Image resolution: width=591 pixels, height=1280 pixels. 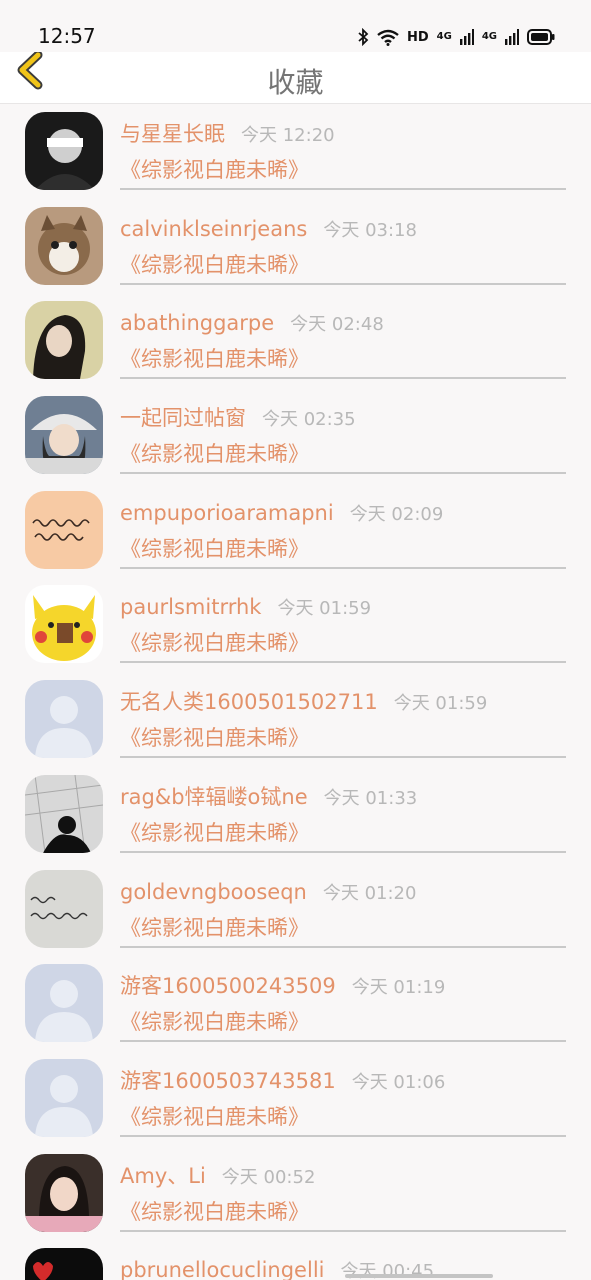 I want to click on bluetooth-icon, so click(x=363, y=37).